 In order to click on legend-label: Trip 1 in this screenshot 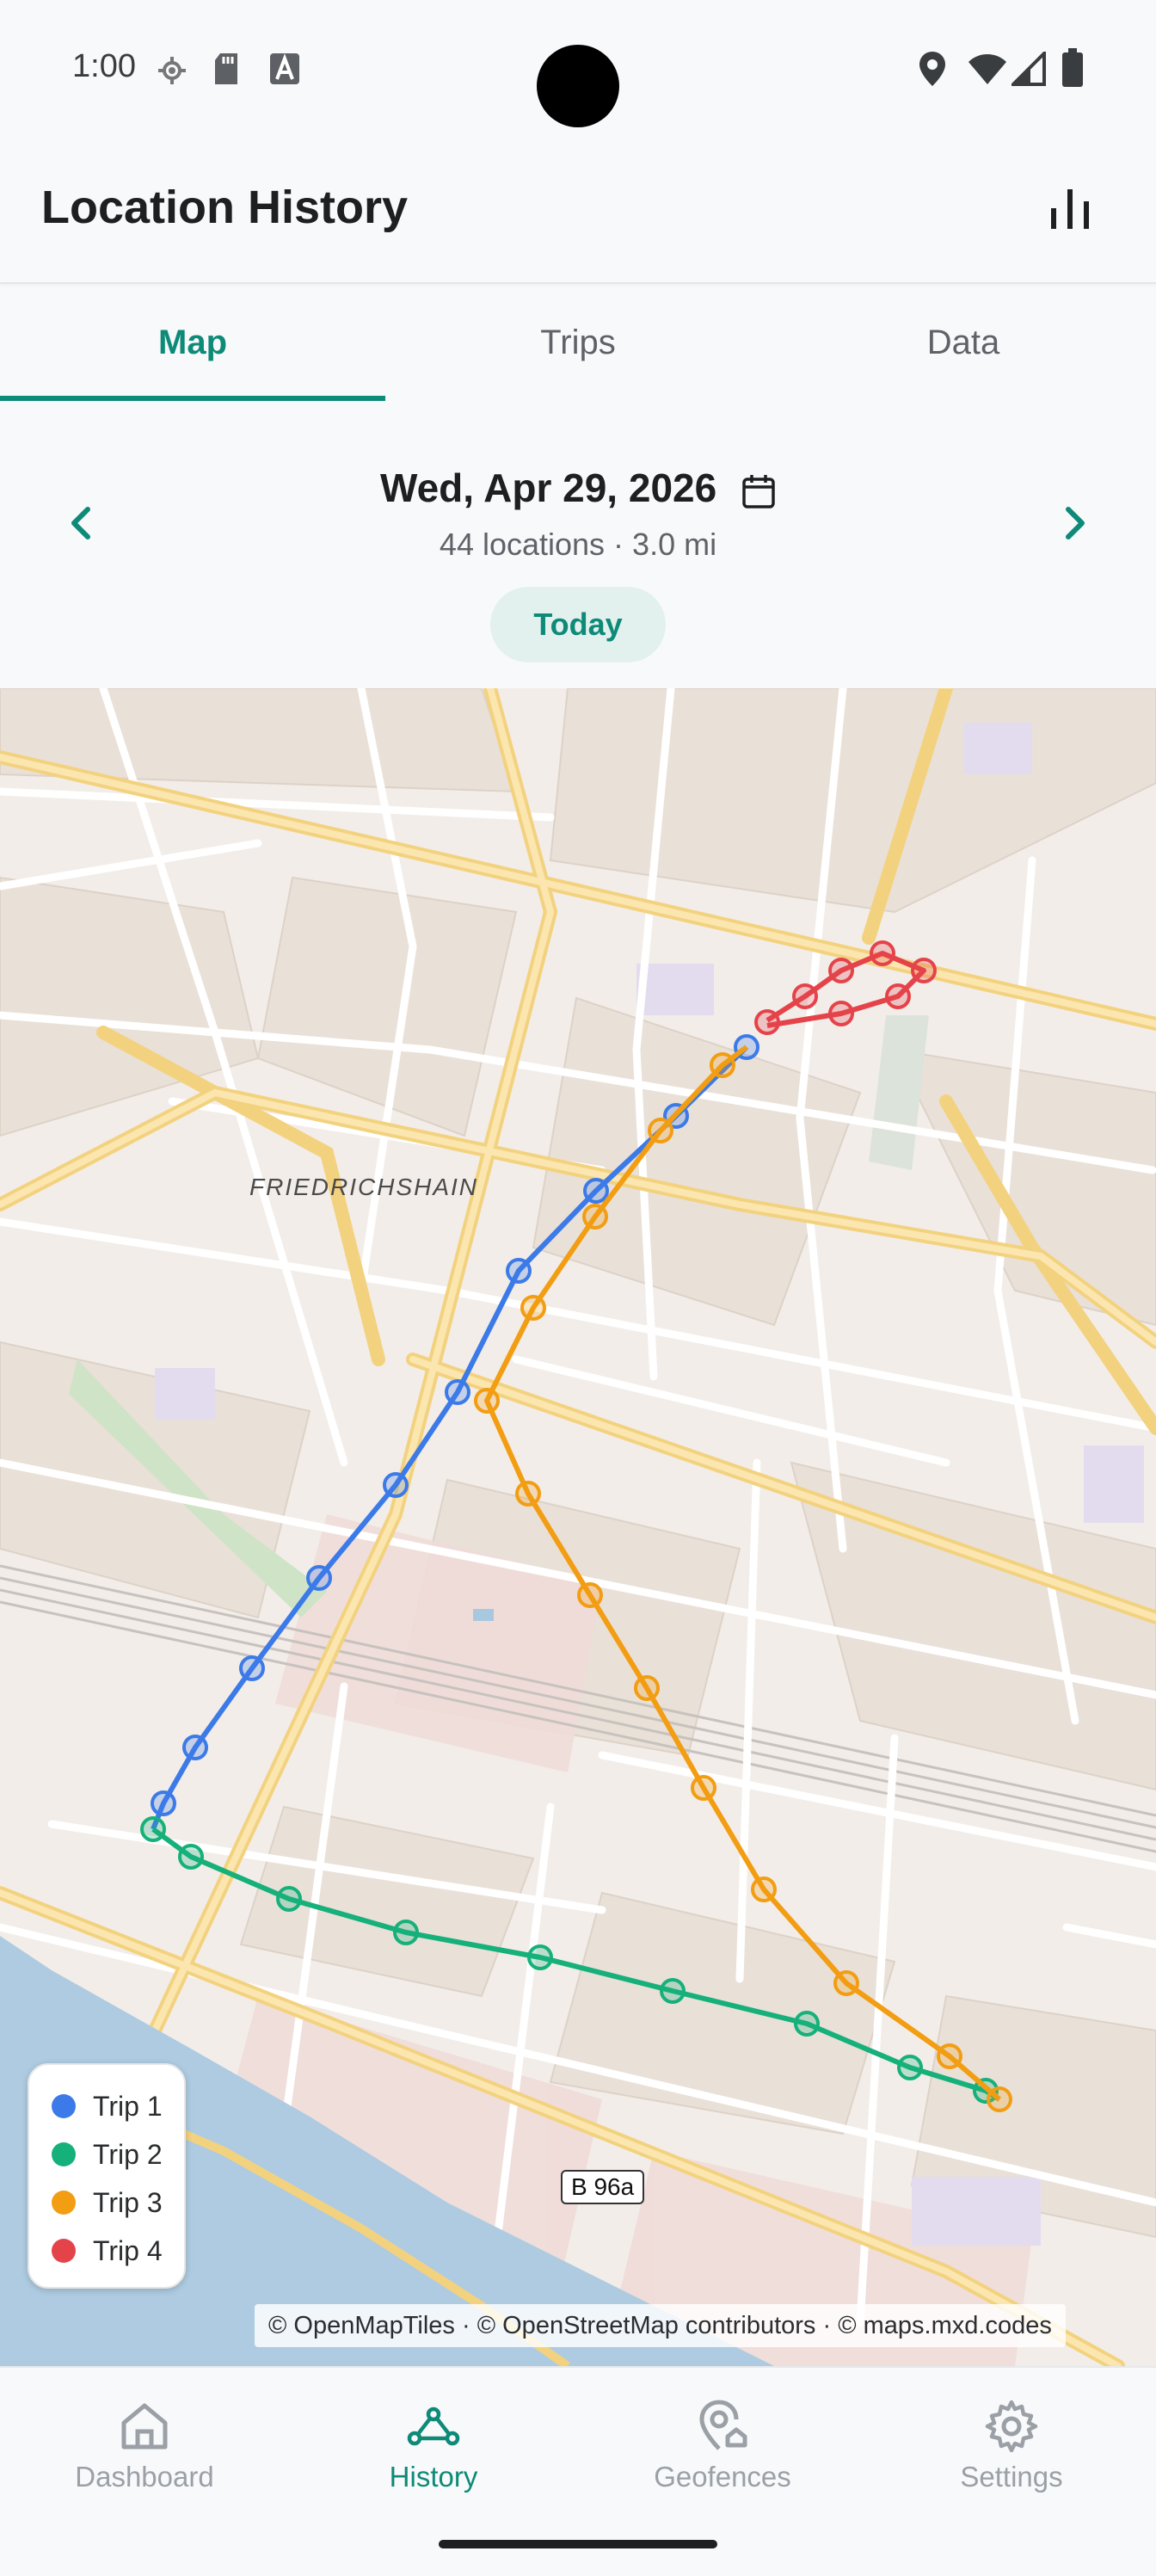, I will do `click(128, 2106)`.